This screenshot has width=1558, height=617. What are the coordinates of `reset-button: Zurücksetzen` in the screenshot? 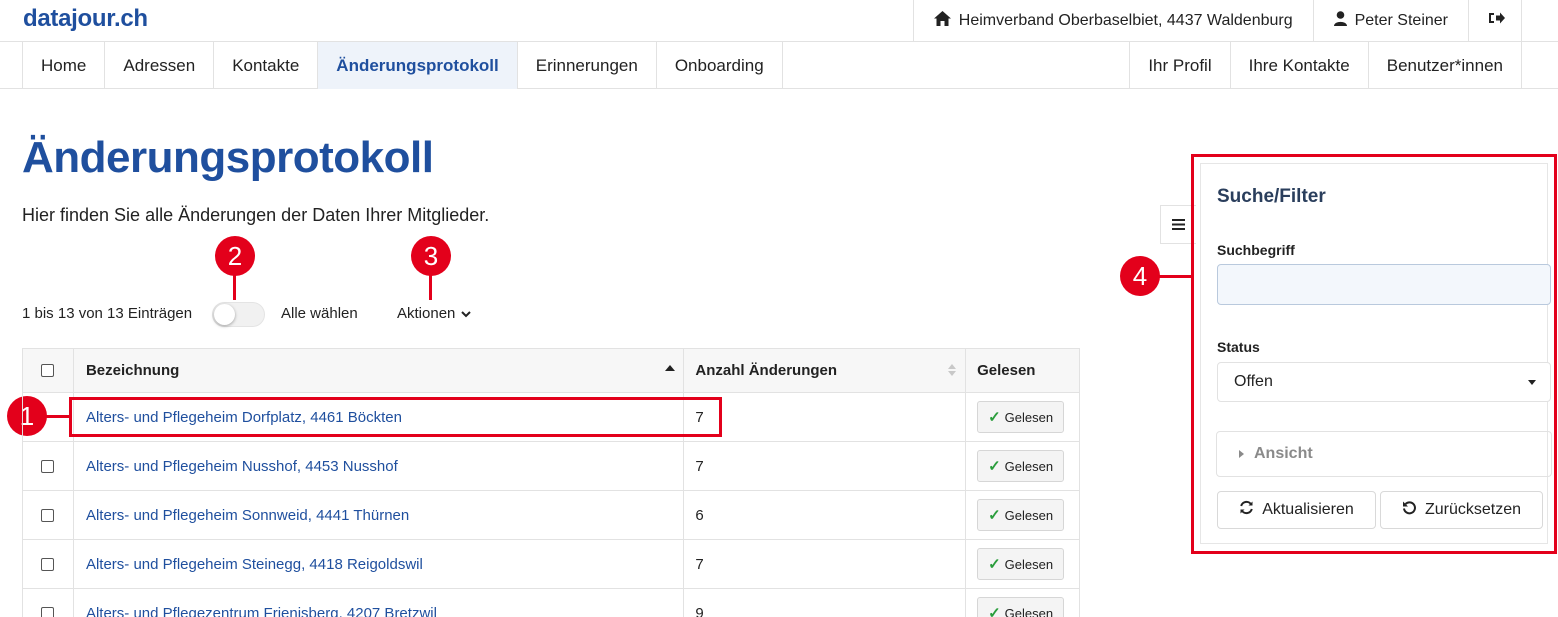 It's located at (1461, 510).